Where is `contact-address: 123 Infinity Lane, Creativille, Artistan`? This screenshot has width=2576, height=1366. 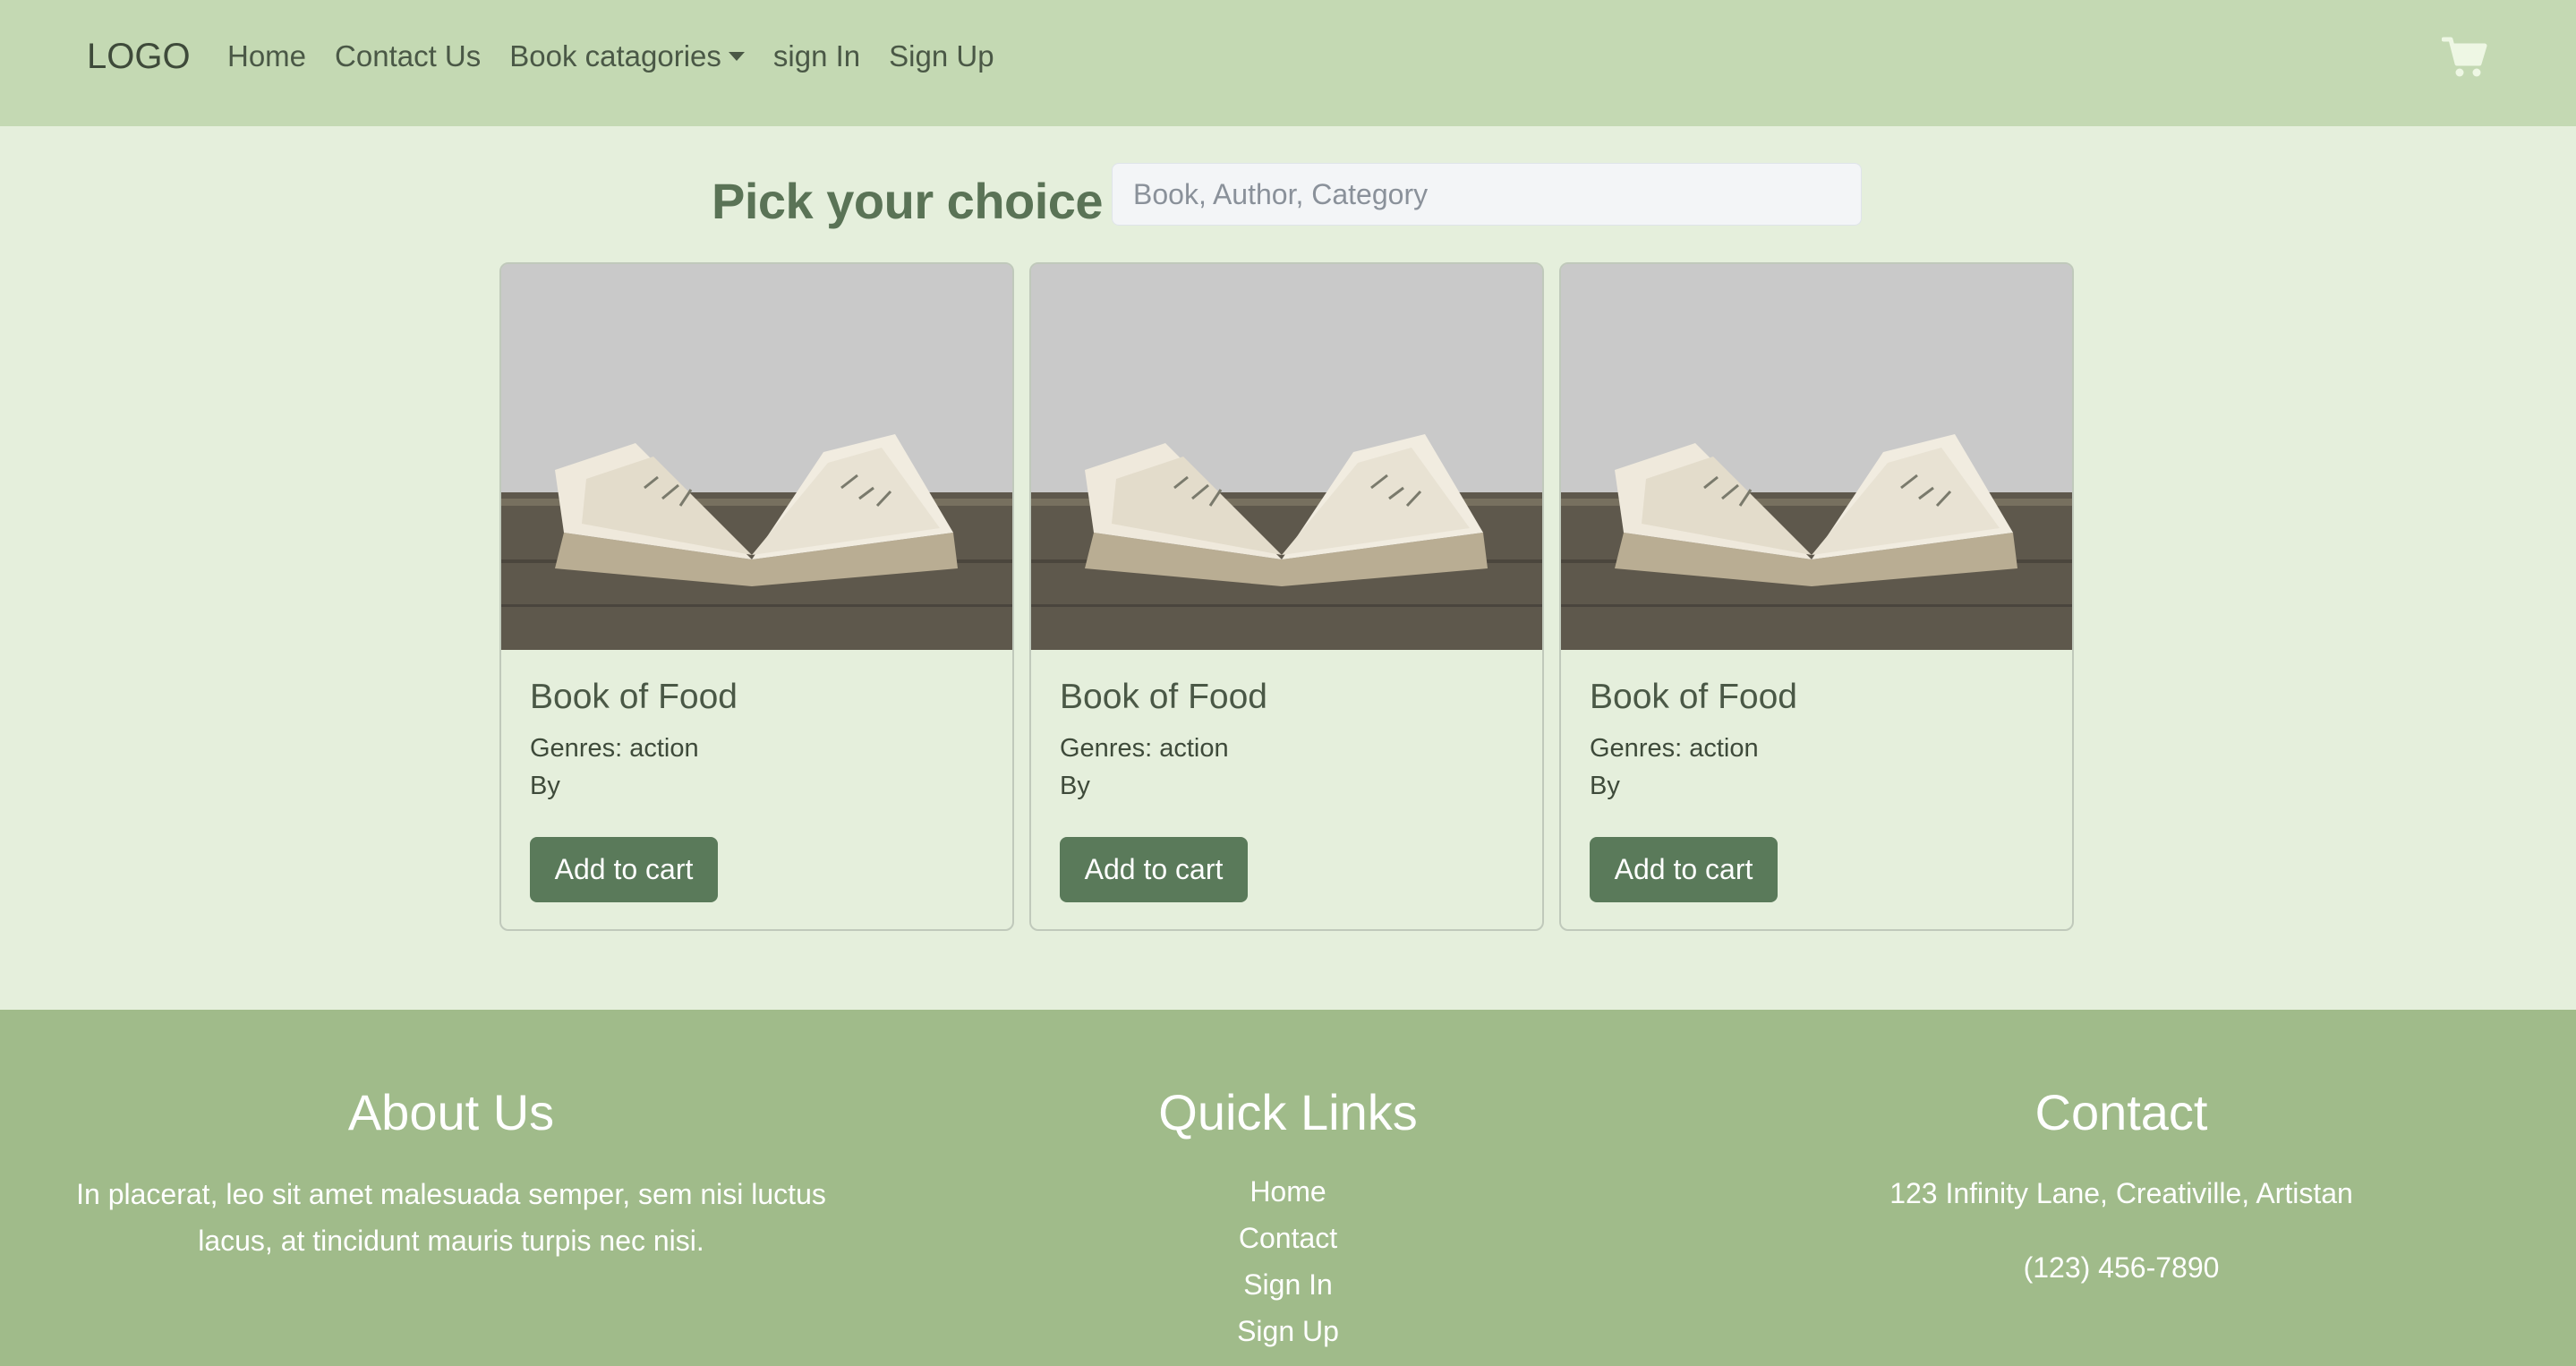
contact-address: 123 Infinity Lane, Creativille, Artistan is located at coordinates (2121, 1193).